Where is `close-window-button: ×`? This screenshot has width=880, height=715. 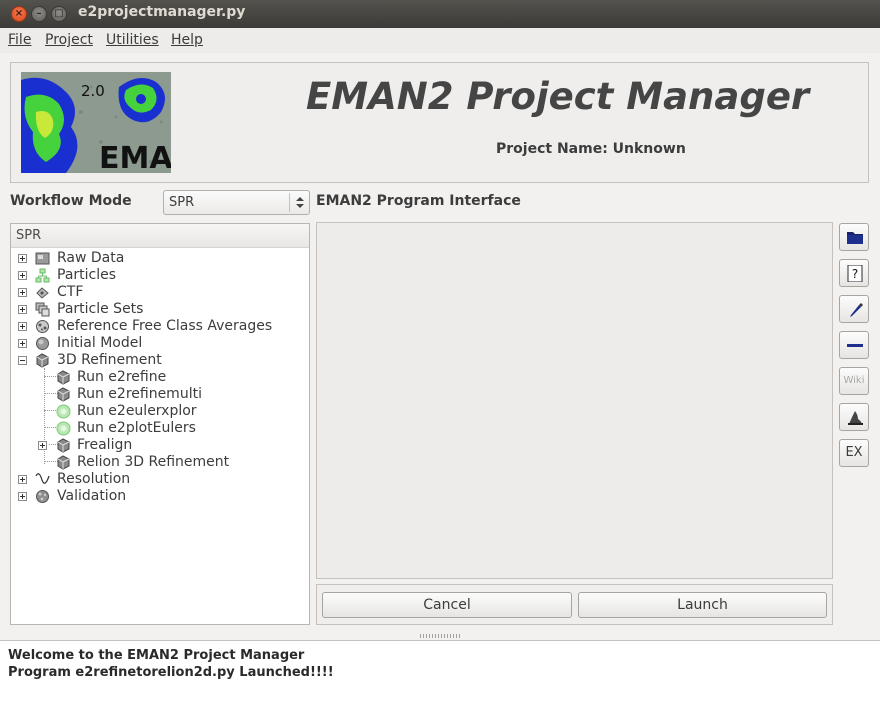
close-window-button: × is located at coordinates (19, 14).